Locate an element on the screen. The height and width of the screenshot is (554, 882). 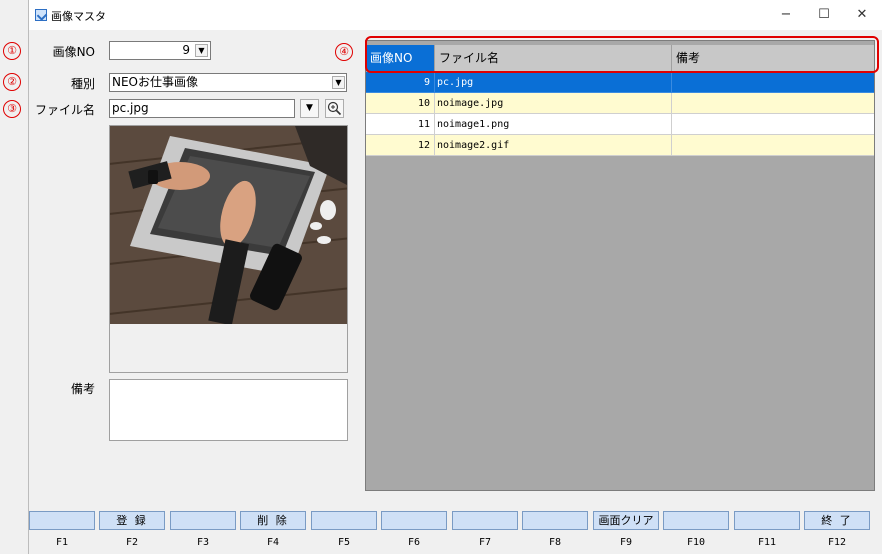
filename-label: ファイル名 is located at coordinates (64, 110).